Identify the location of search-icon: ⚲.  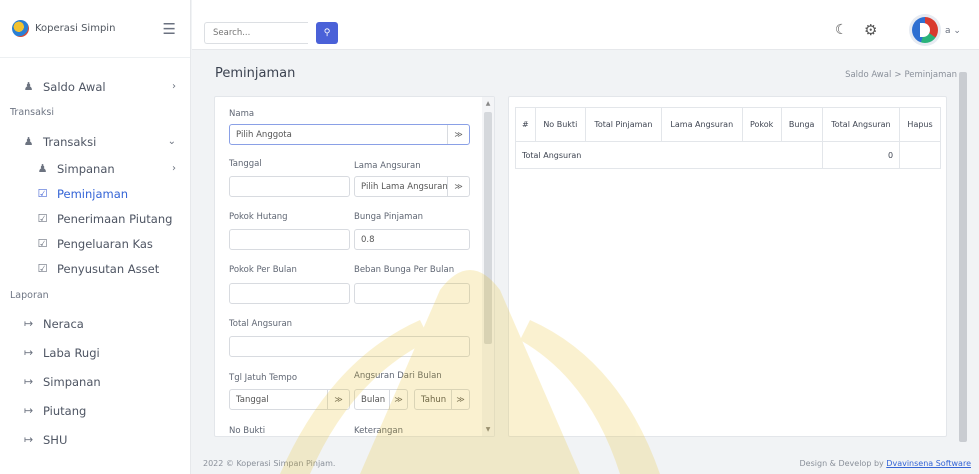
(327, 33).